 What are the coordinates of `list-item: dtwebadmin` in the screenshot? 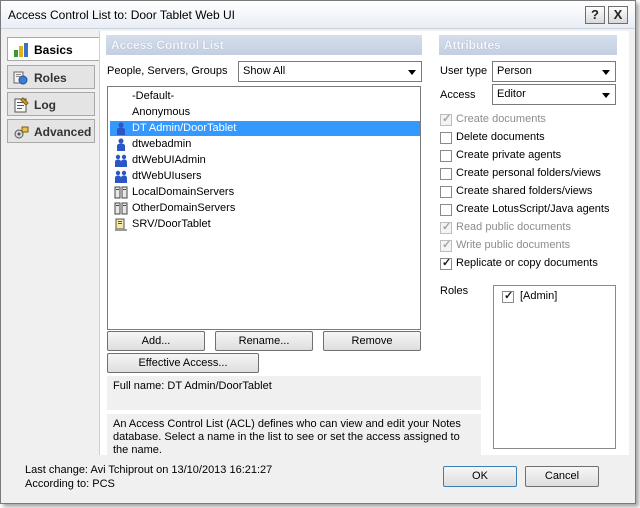 It's located at (265, 144).